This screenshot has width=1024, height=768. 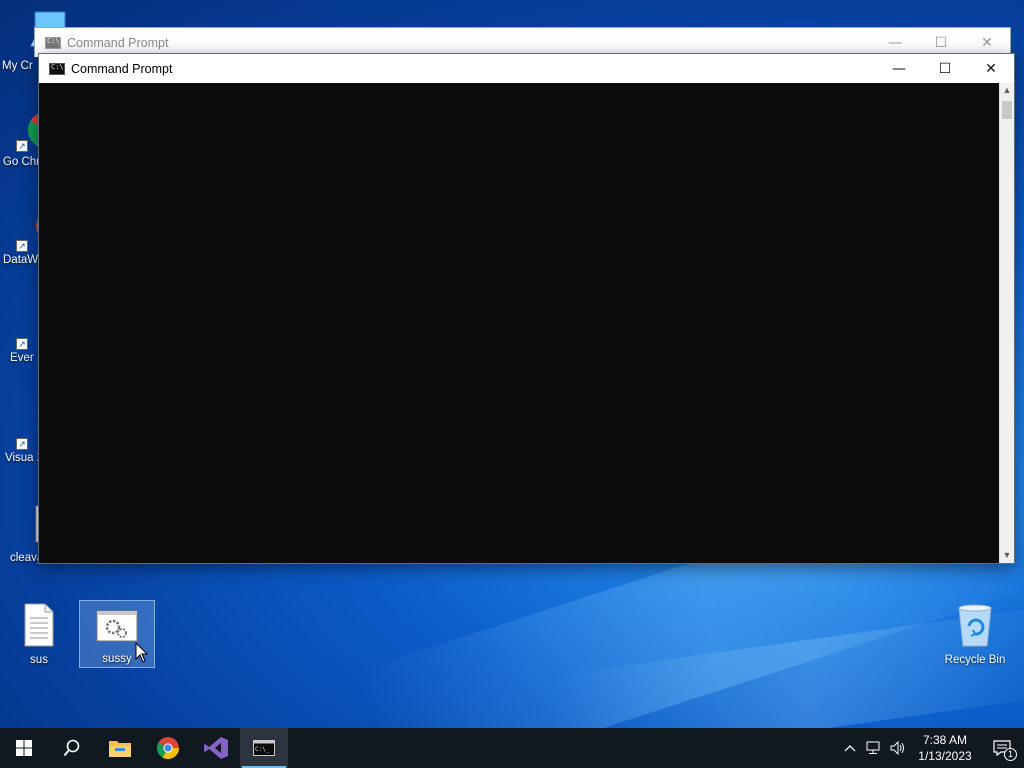 I want to click on notification-count-badge: 1, so click(x=1010, y=754).